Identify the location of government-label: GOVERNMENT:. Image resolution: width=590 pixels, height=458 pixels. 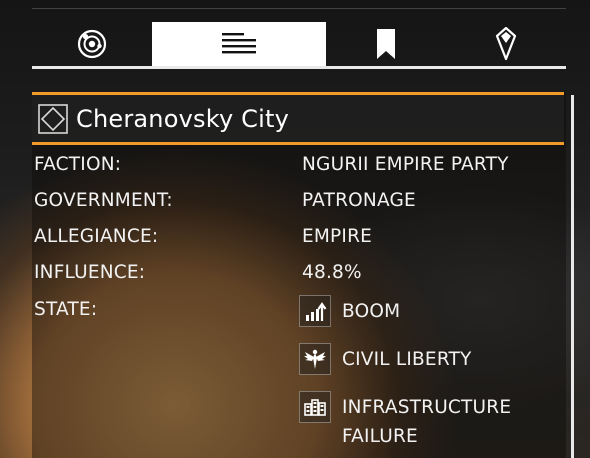
(103, 200).